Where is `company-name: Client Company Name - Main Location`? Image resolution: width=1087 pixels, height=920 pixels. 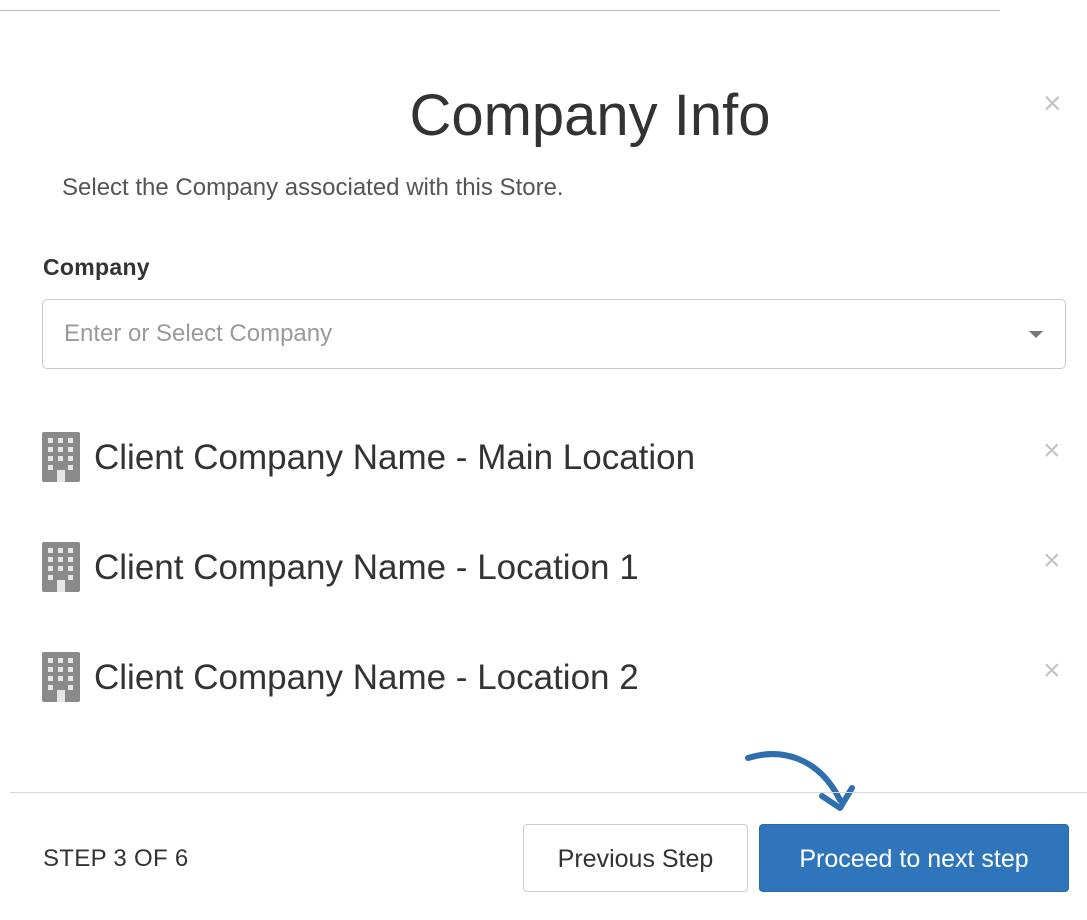 company-name: Client Company Name - Main Location is located at coordinates (395, 457).